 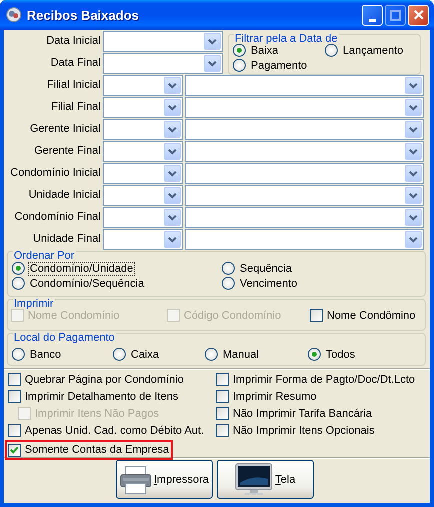 What do you see at coordinates (114, 430) in the screenshot?
I see `checkbox-label: Apenas Unid. Cad. como Débito Aut.` at bounding box center [114, 430].